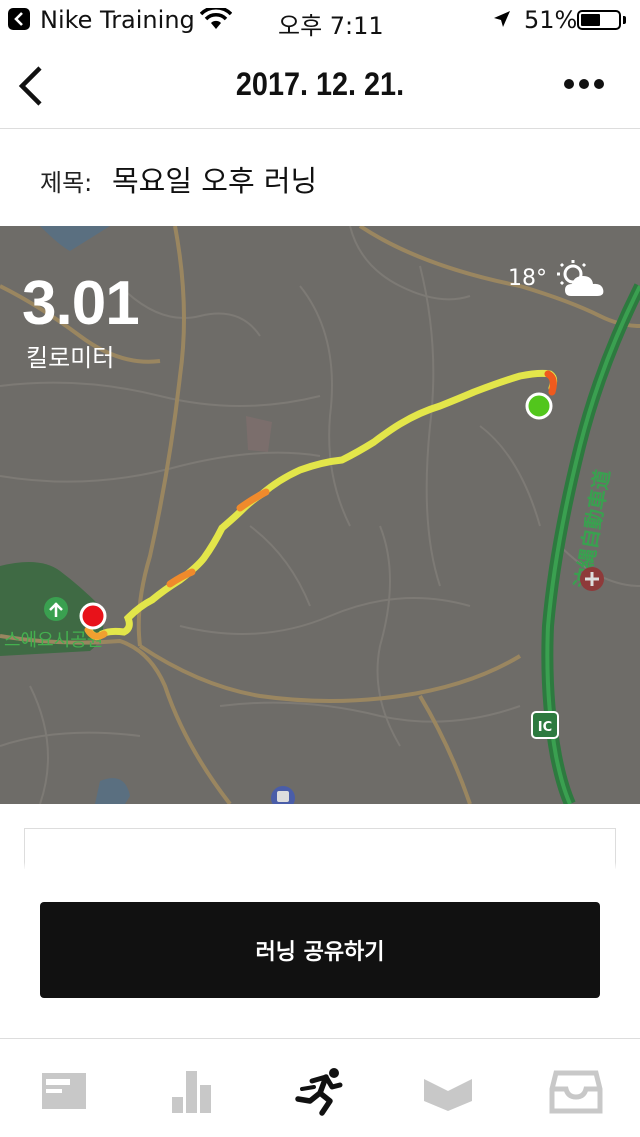 The image size is (640, 1137). Describe the element at coordinates (331, 26) in the screenshot. I see `status-time: 오후 7:11` at that location.